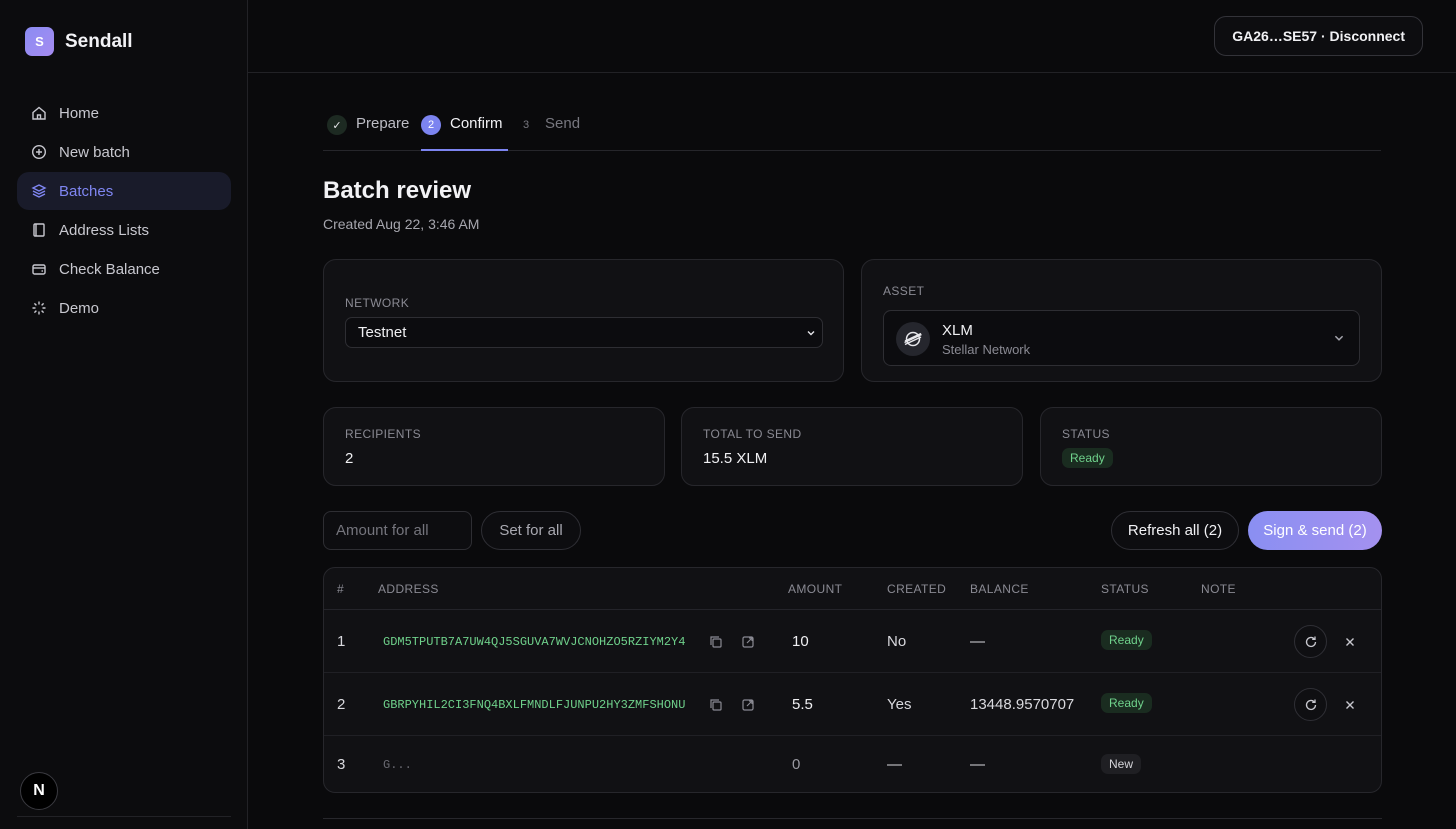 Image resolution: width=1456 pixels, height=829 pixels. What do you see at coordinates (79, 113) in the screenshot?
I see `sidebar-item-label: Home` at bounding box center [79, 113].